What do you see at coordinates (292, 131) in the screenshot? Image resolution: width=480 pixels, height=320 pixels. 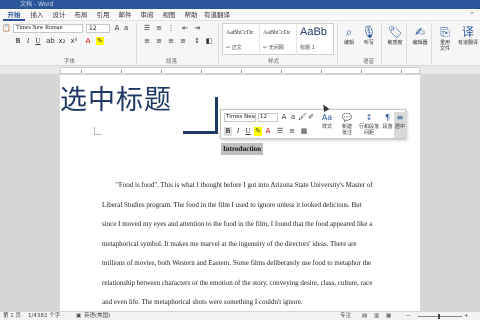 I see `mini-numbering-icon: ≡` at bounding box center [292, 131].